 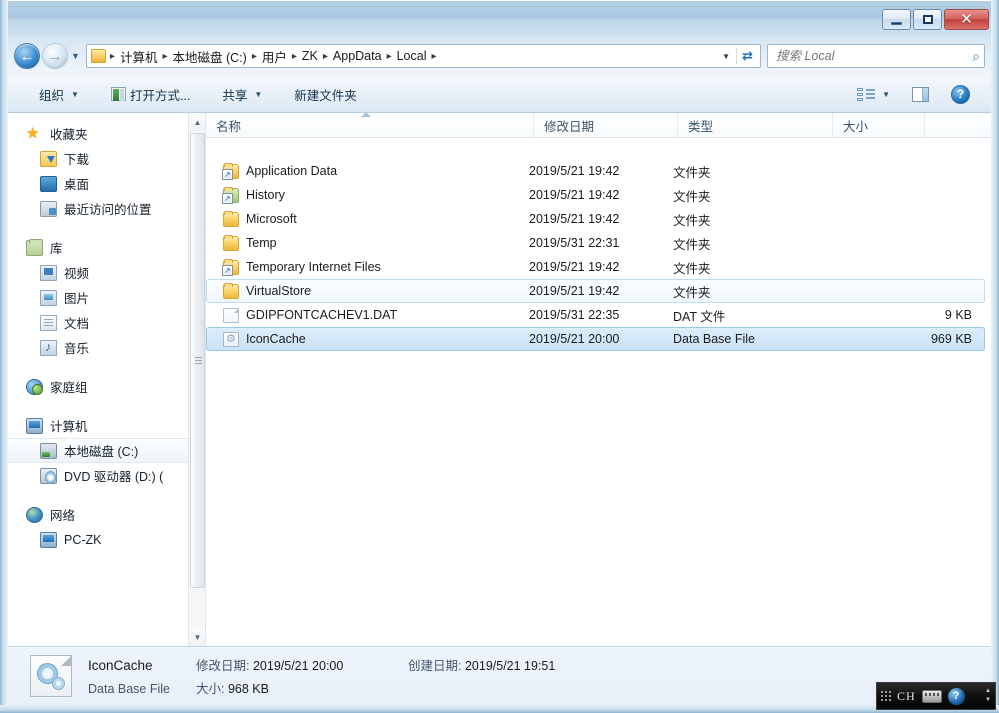 I want to click on breadcrumb-item-5: Local, so click(x=412, y=56).